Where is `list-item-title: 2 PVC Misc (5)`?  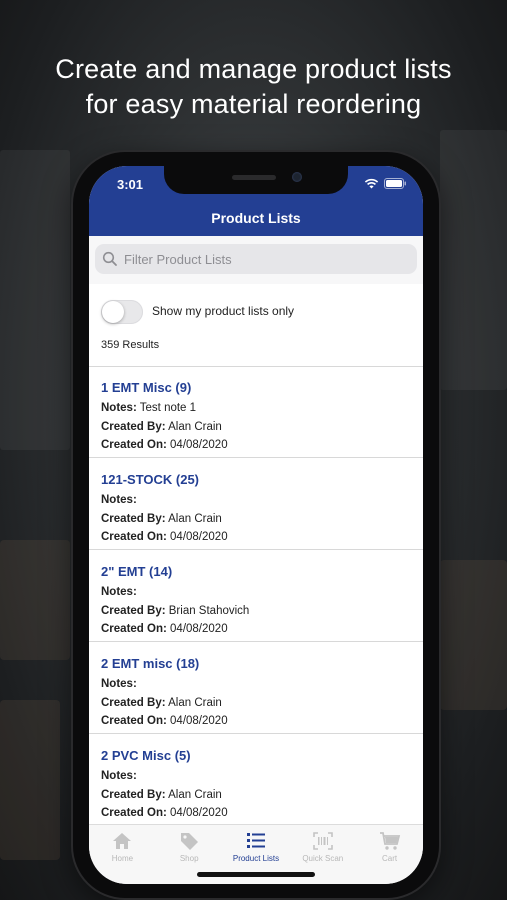 list-item-title: 2 PVC Misc (5) is located at coordinates (256, 755).